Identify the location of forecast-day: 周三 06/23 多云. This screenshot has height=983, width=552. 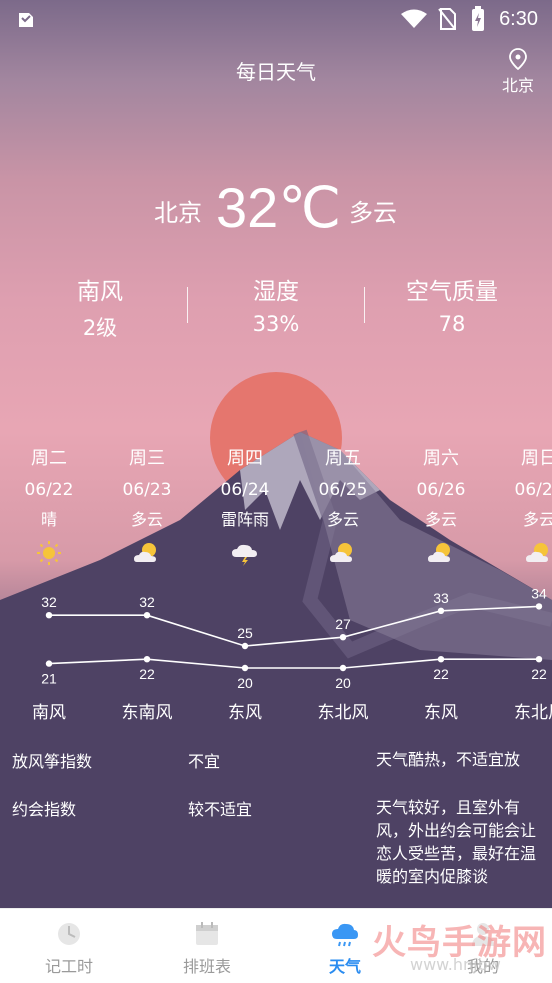
(147, 505).